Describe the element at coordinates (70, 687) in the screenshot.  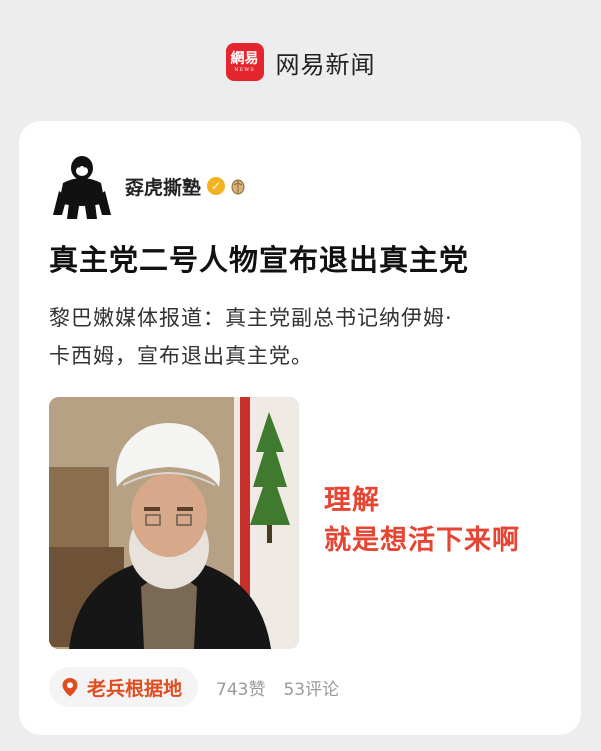
I see `location-pin-icon` at that location.